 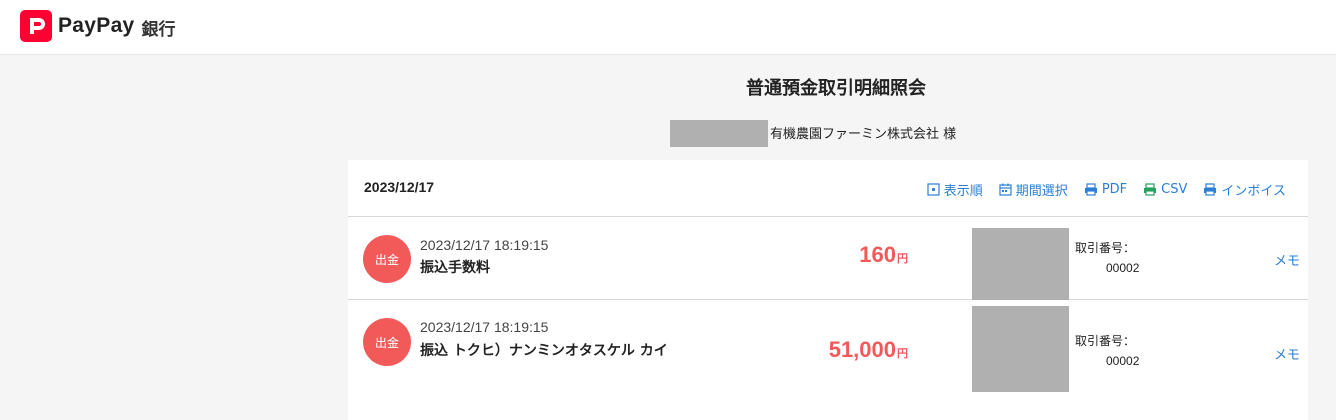 I want to click on pdf-button: PDF, so click(x=1105, y=189).